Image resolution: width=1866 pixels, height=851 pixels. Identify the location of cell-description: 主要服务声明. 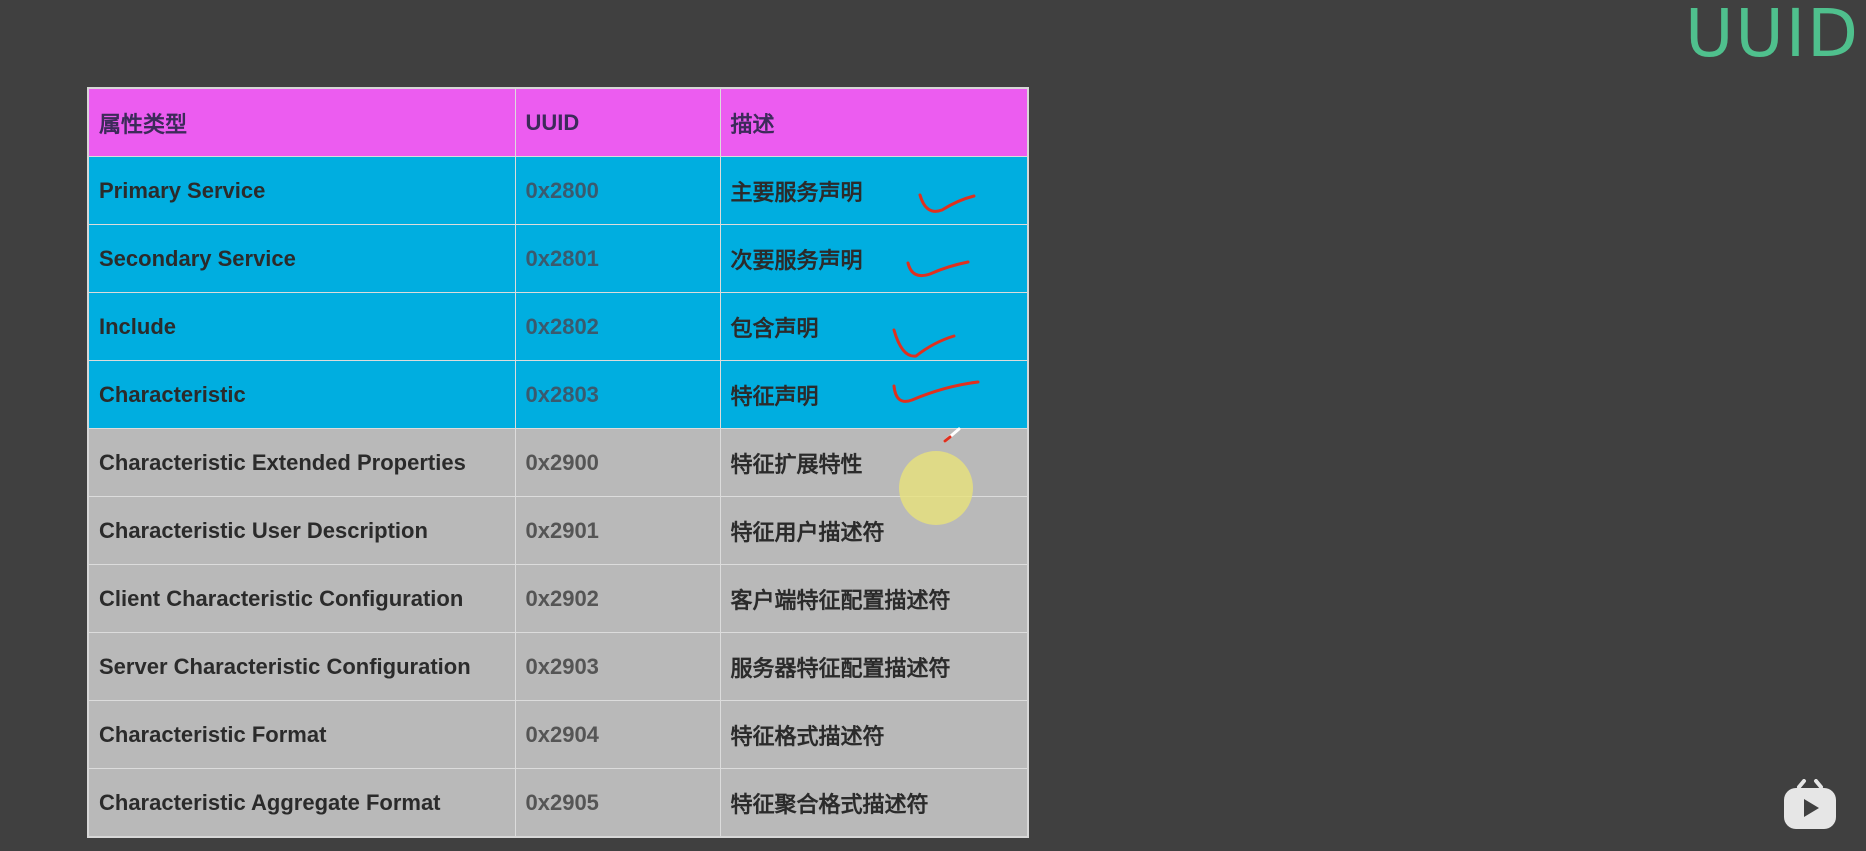
(874, 190).